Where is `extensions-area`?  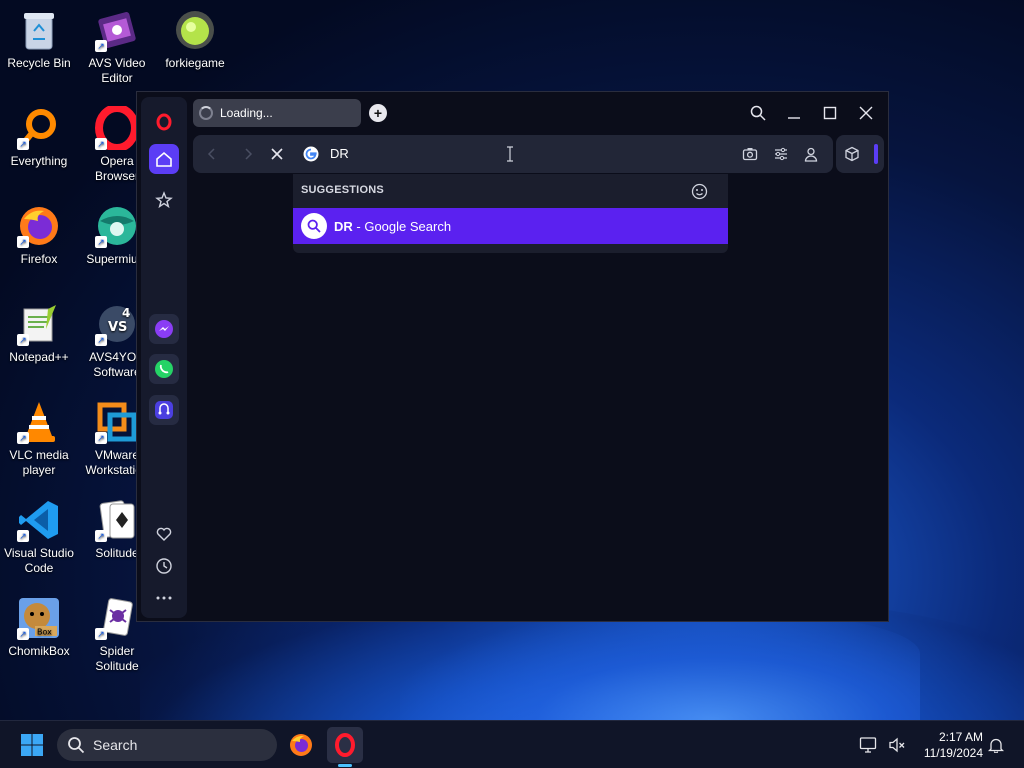
extensions-area is located at coordinates (860, 154).